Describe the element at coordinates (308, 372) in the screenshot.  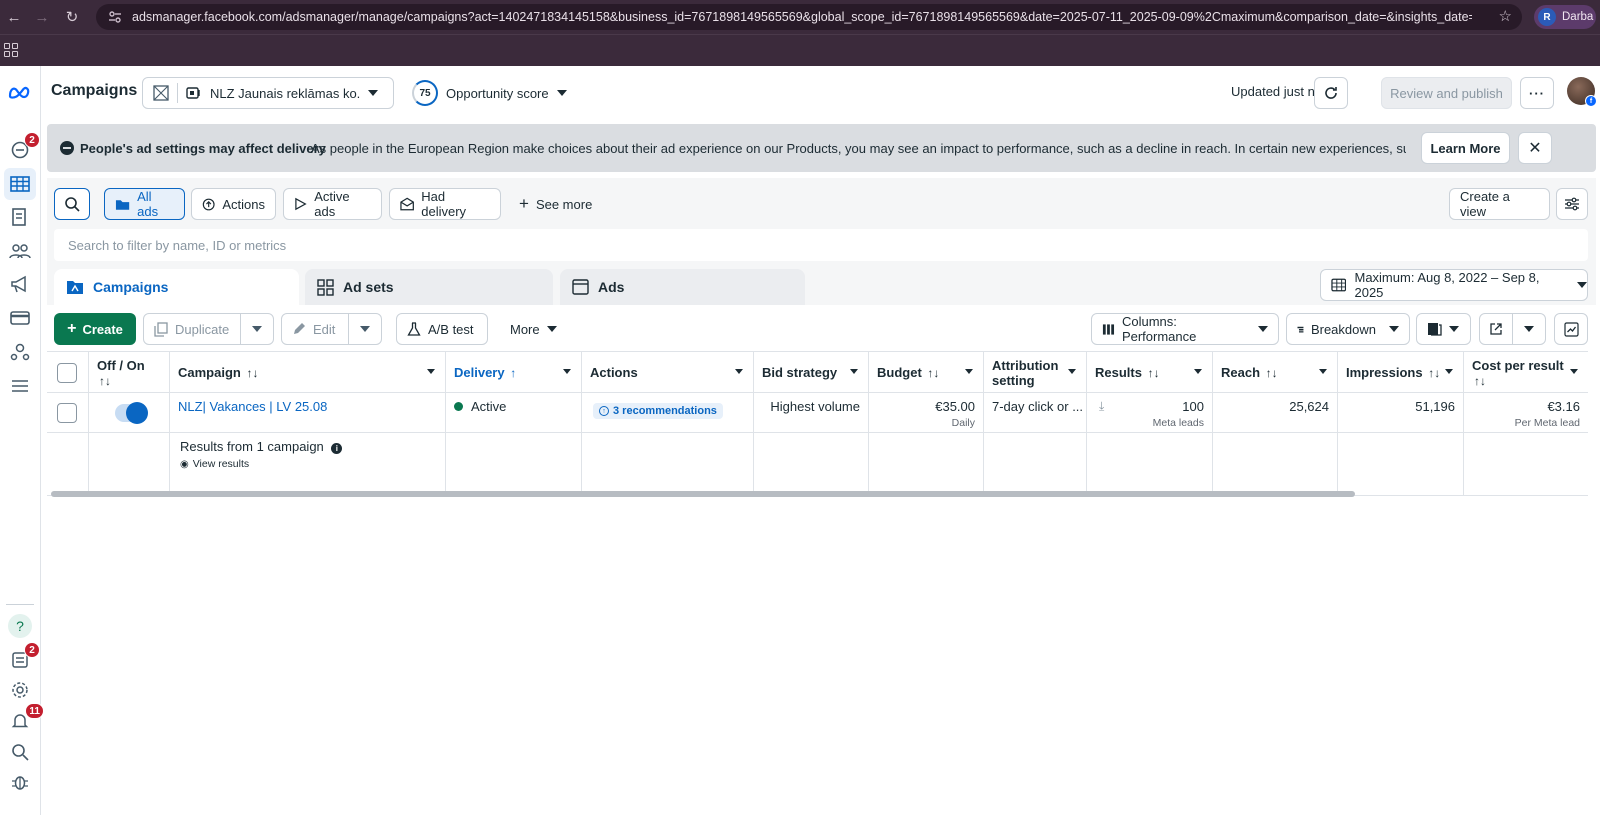
I see `header-campaign: Campaign ↑↓` at that location.